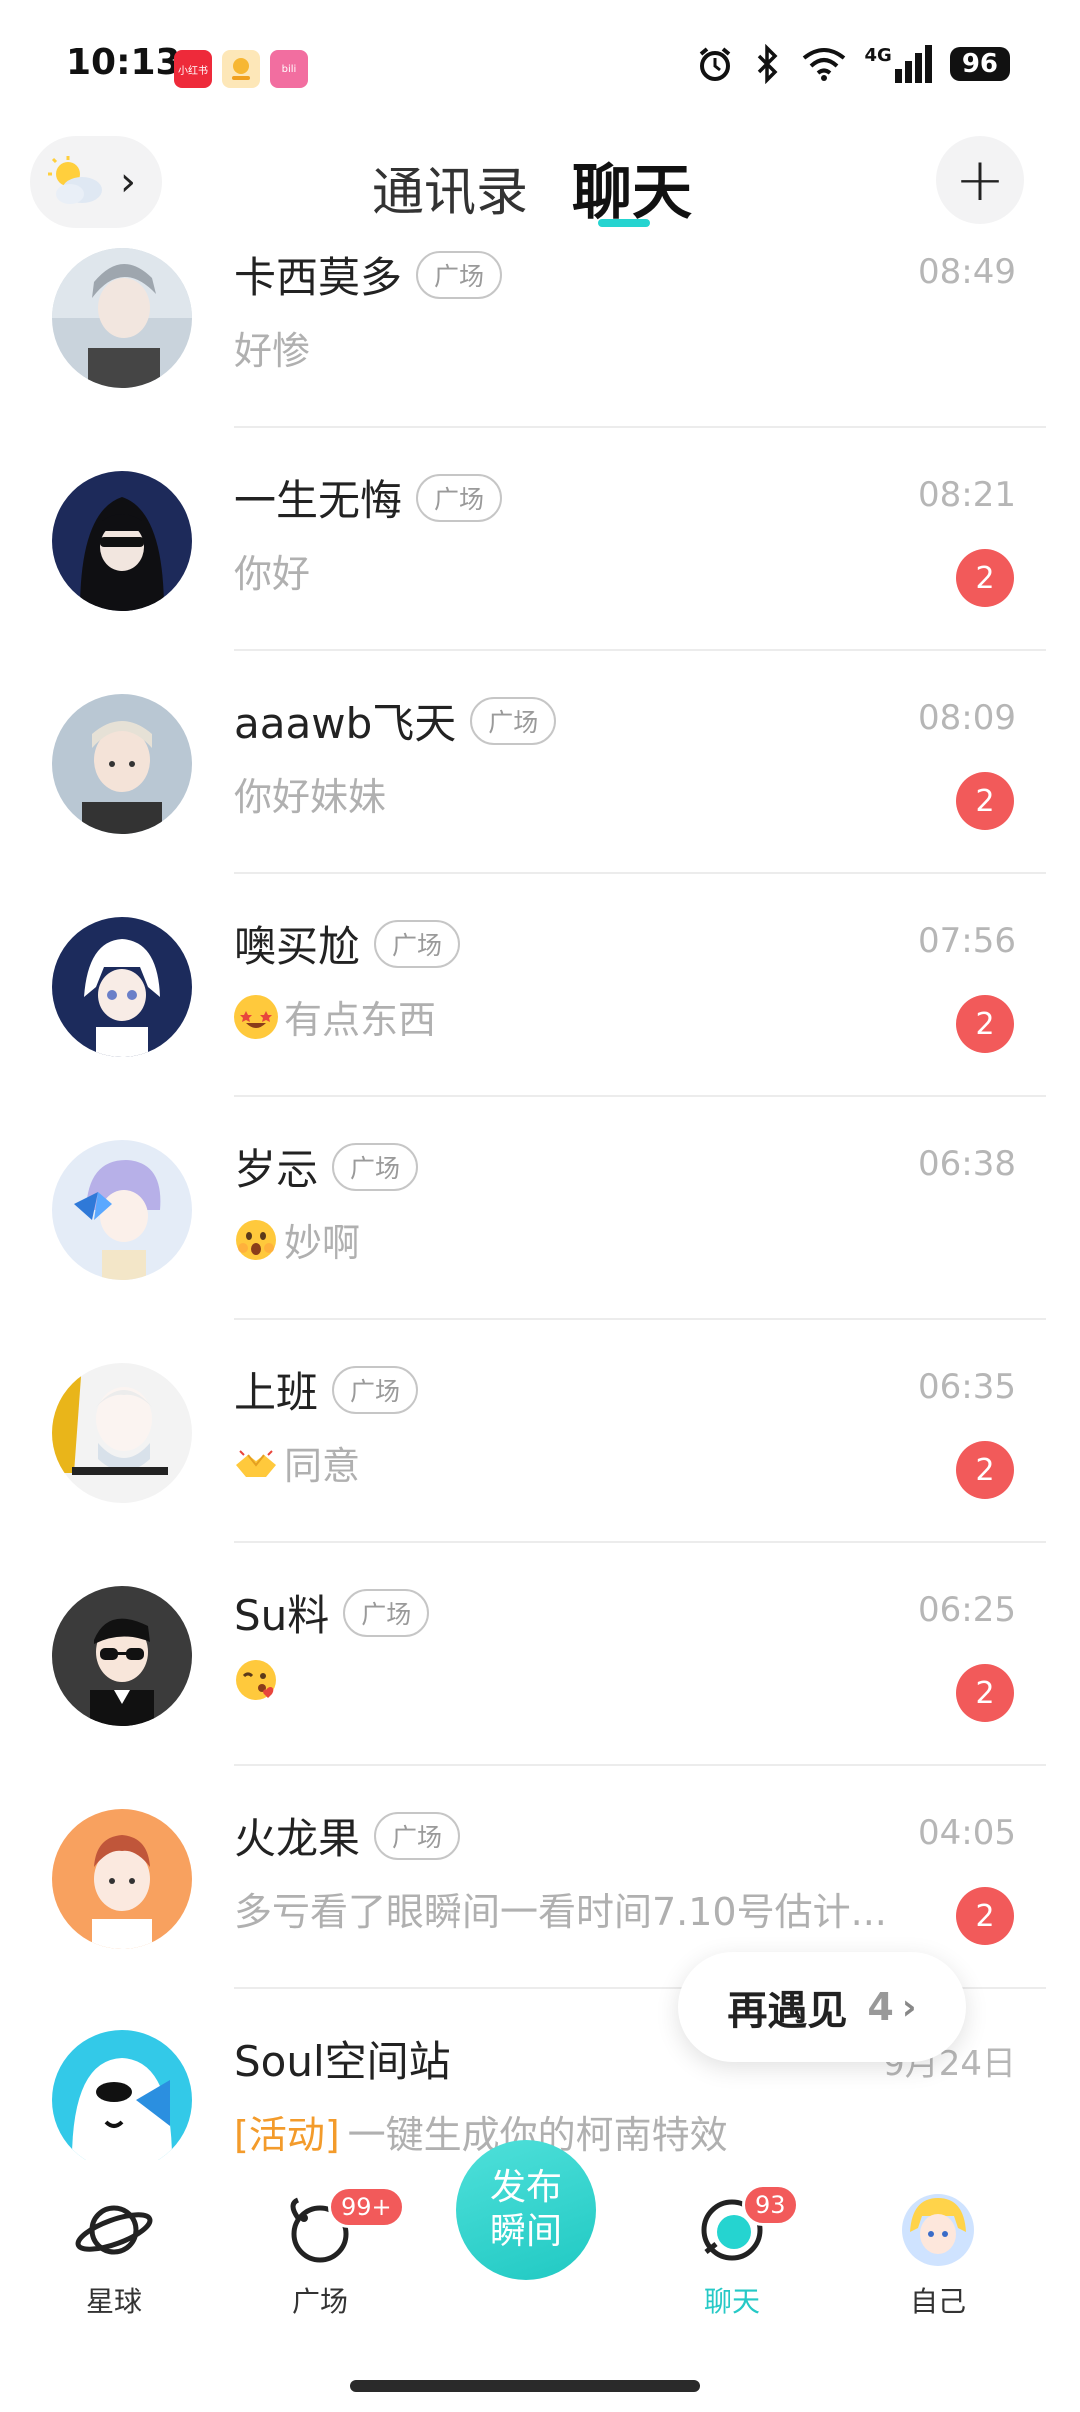  What do you see at coordinates (880, 2007) in the screenshot?
I see `meet-again-count: 4` at bounding box center [880, 2007].